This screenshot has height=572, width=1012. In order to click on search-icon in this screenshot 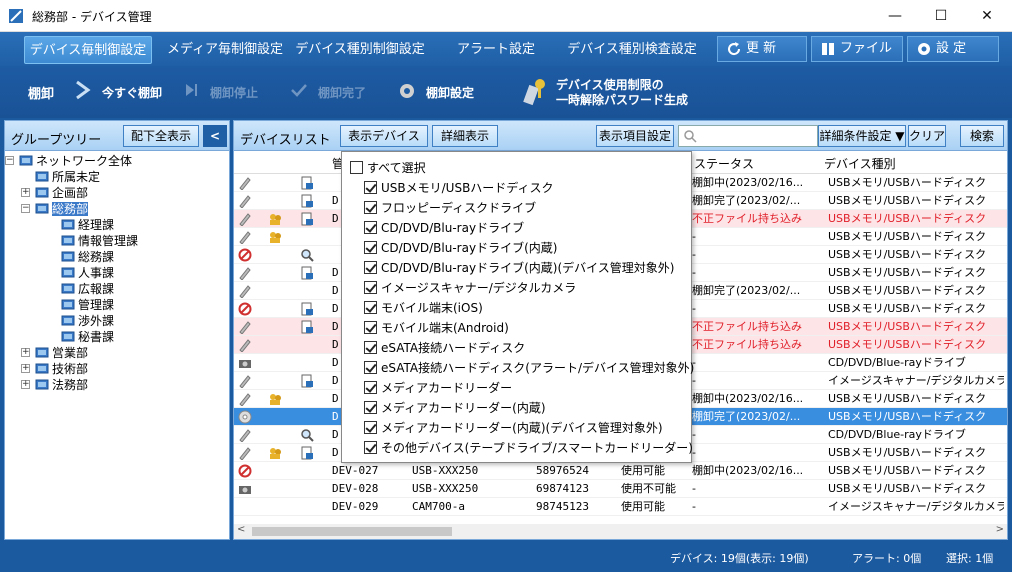, I will do `click(690, 136)`.